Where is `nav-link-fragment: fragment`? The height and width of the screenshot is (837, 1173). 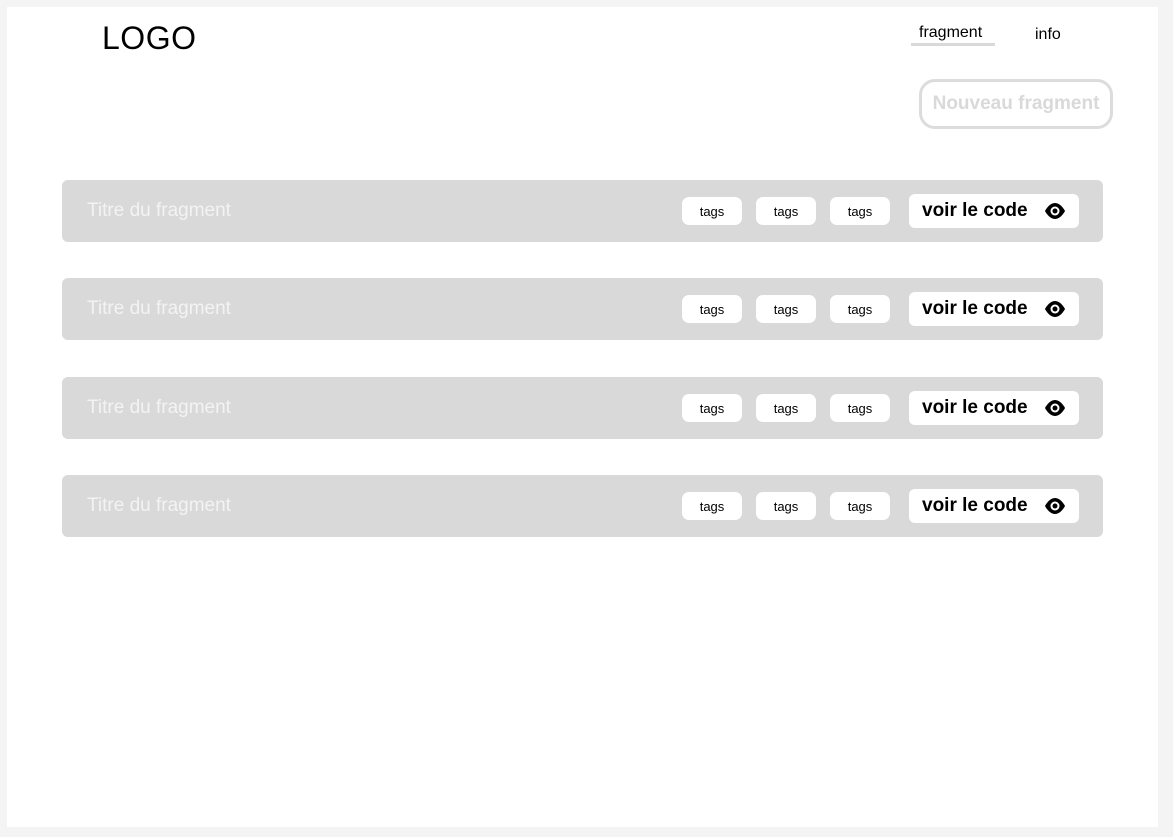
nav-link-fragment: fragment is located at coordinates (950, 33).